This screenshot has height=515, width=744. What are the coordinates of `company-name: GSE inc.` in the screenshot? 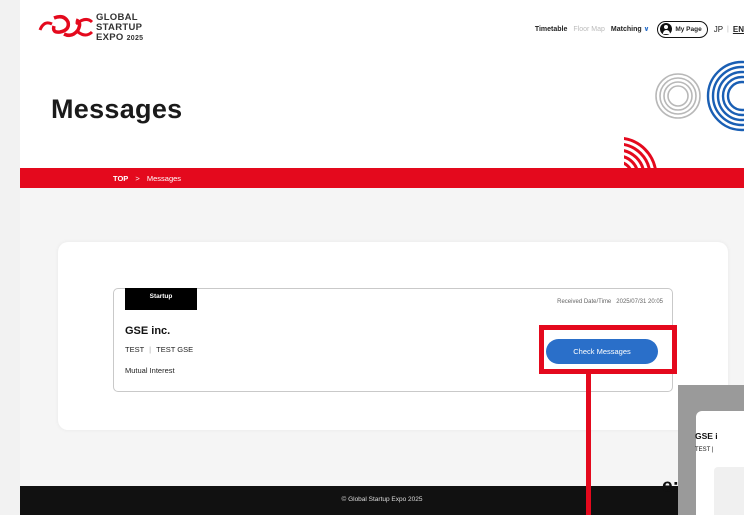 It's located at (148, 331).